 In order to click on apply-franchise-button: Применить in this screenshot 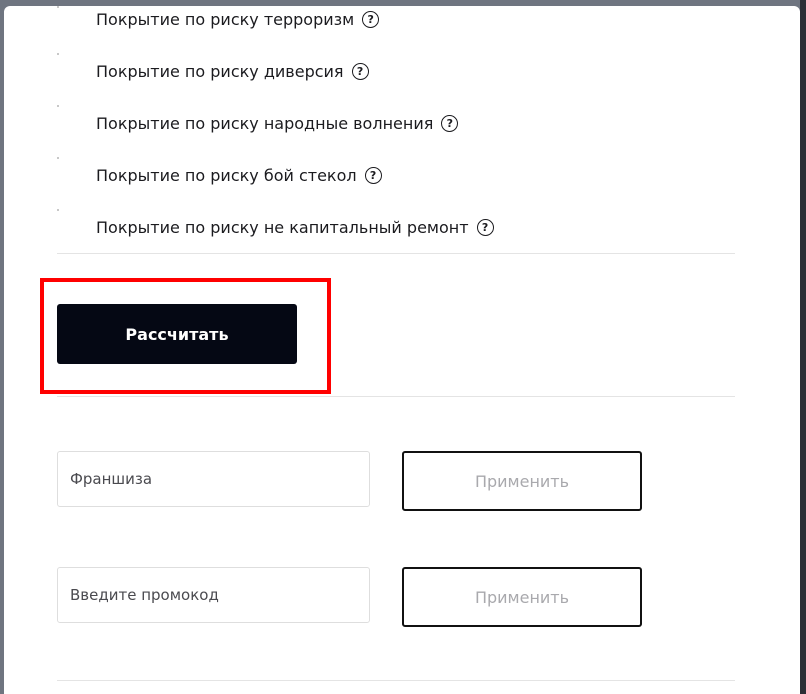, I will do `click(522, 481)`.